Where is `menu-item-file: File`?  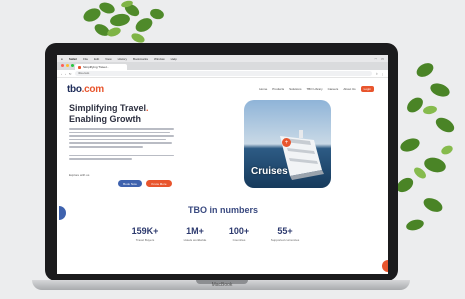 menu-item-file: File is located at coordinates (85, 59).